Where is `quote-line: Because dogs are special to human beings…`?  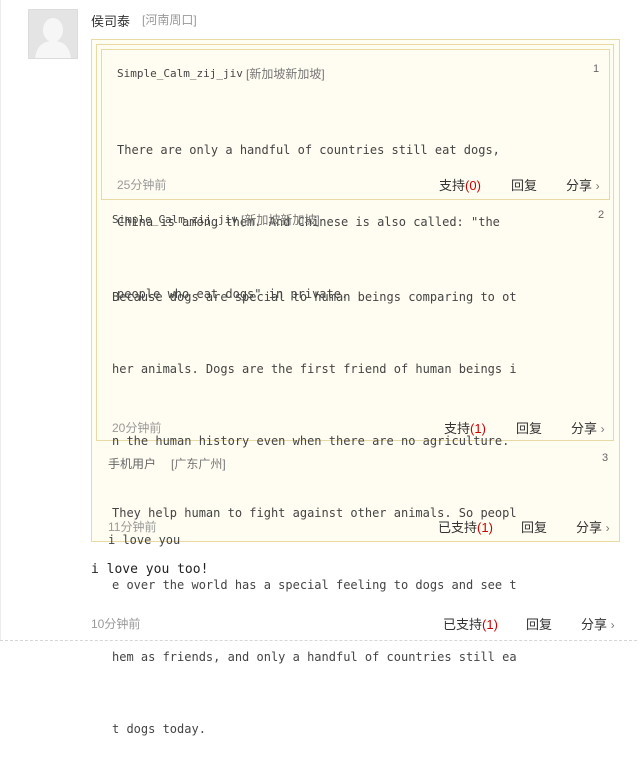
quote-line: Because dogs are special to human beings… is located at coordinates (314, 297).